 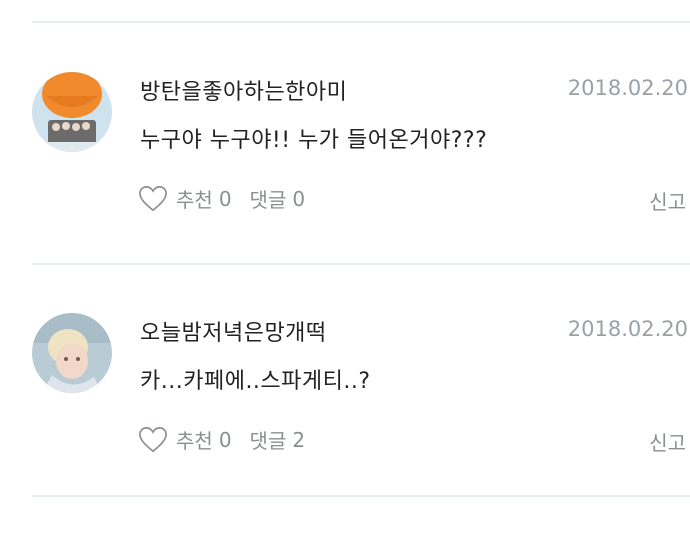 I want to click on reply-button: 댓글 0, so click(x=278, y=198).